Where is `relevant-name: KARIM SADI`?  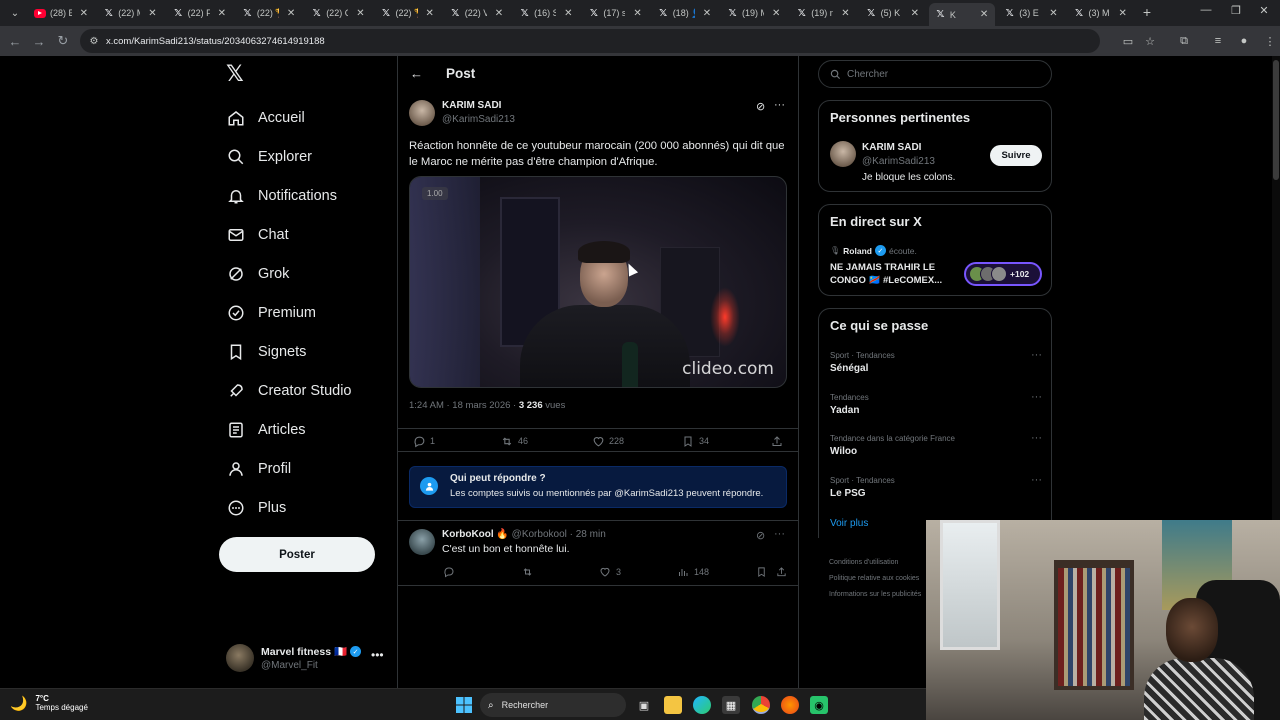 relevant-name: KARIM SADI is located at coordinates (891, 147).